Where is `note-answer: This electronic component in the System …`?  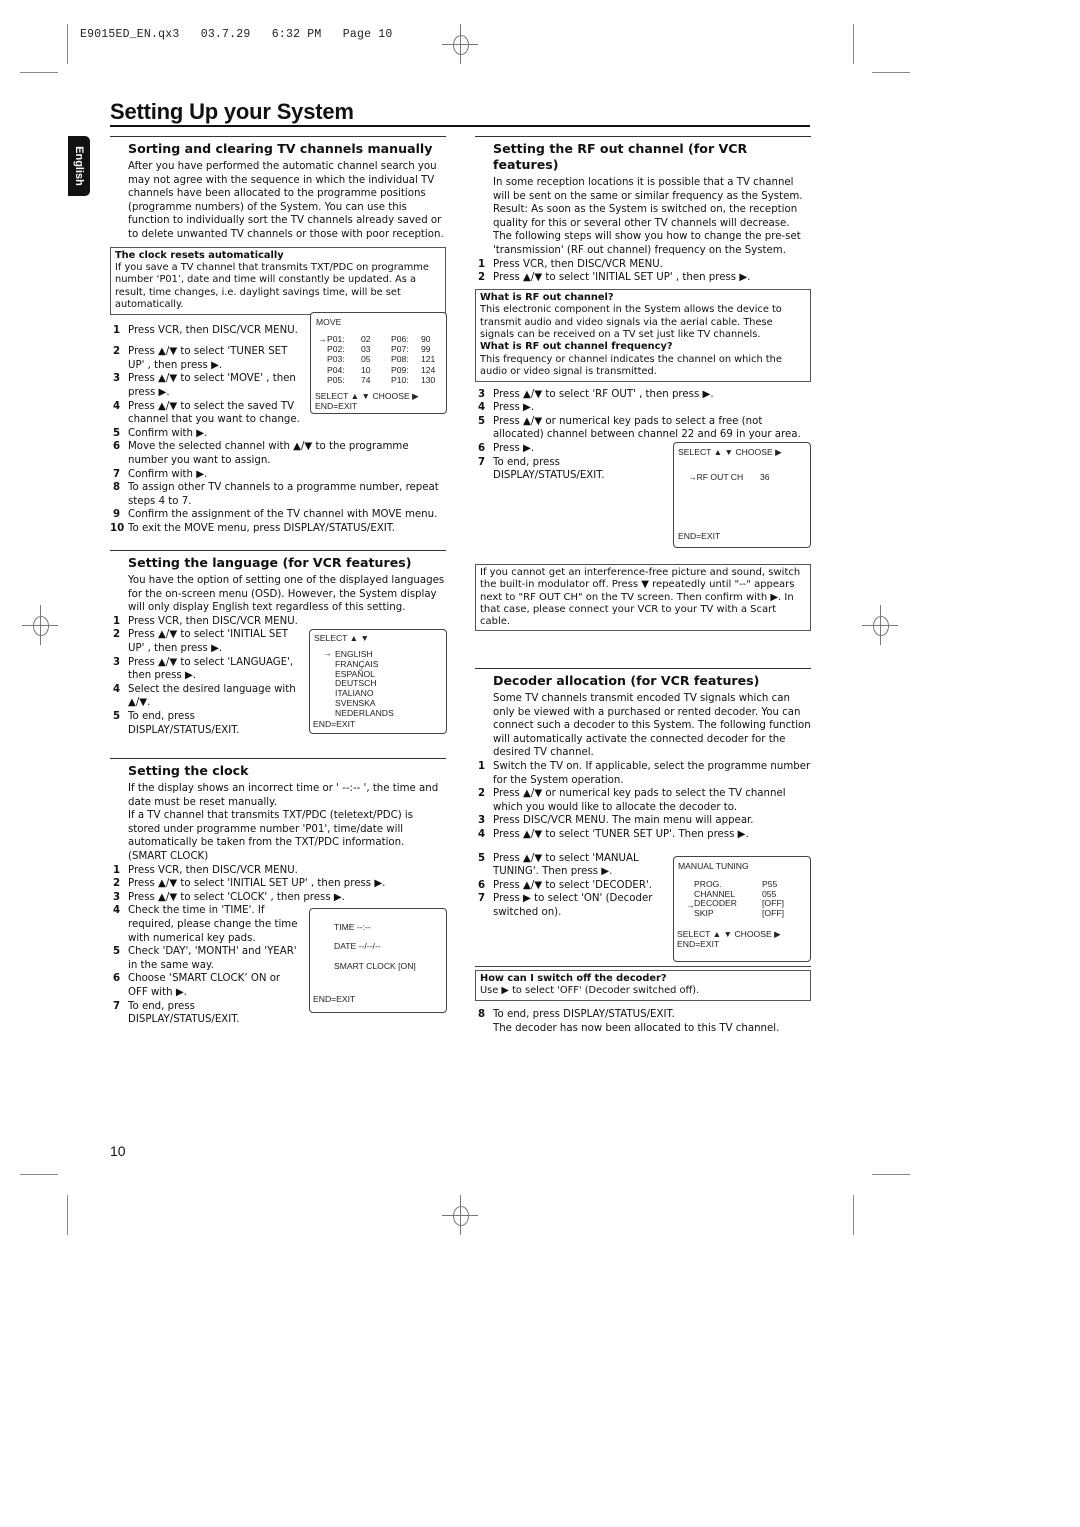 note-answer: This electronic component in the System … is located at coordinates (631, 322).